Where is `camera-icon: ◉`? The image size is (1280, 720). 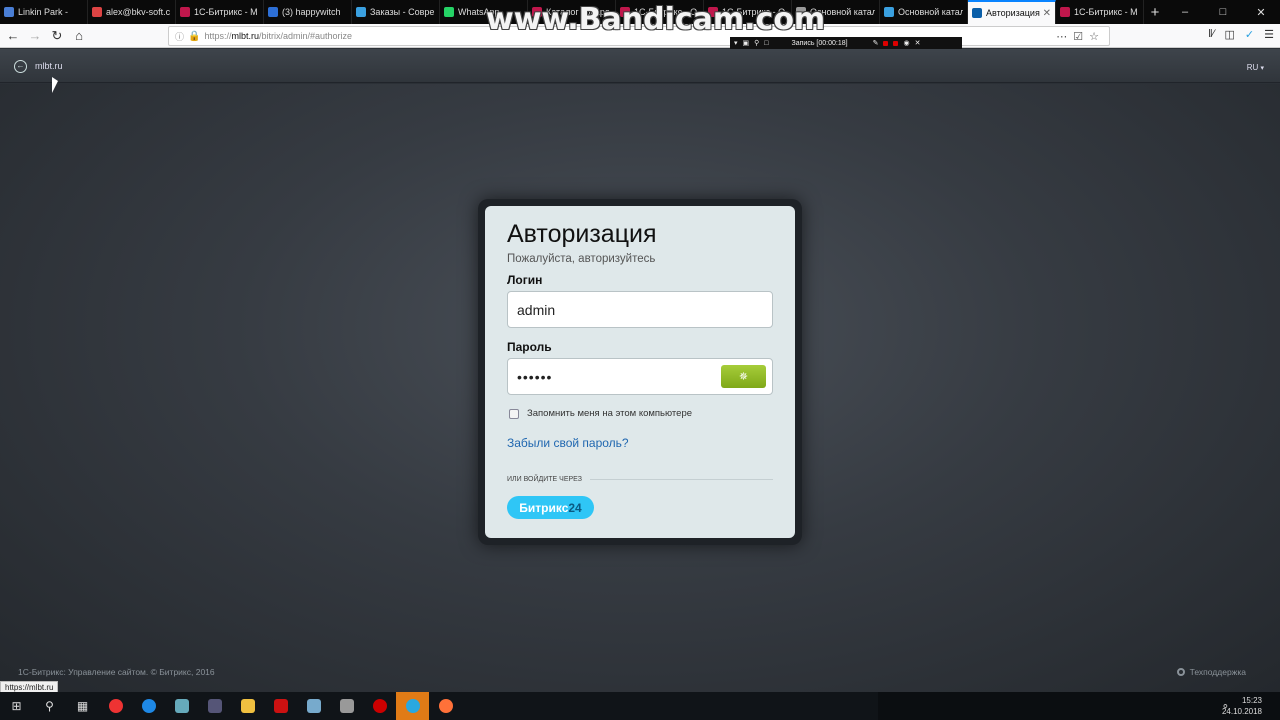
camera-icon: ◉ is located at coordinates (906, 43).